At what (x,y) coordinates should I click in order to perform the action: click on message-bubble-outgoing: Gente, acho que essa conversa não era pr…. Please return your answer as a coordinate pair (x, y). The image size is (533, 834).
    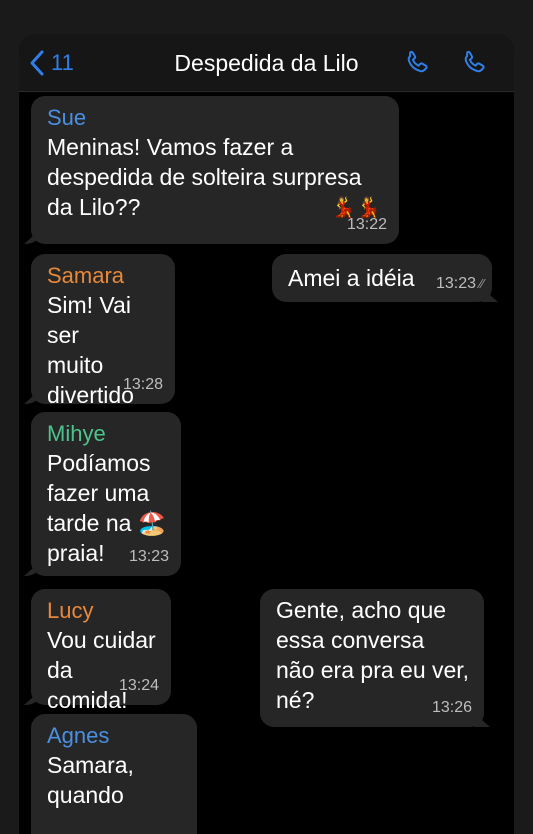
    Looking at the image, I should click on (372, 658).